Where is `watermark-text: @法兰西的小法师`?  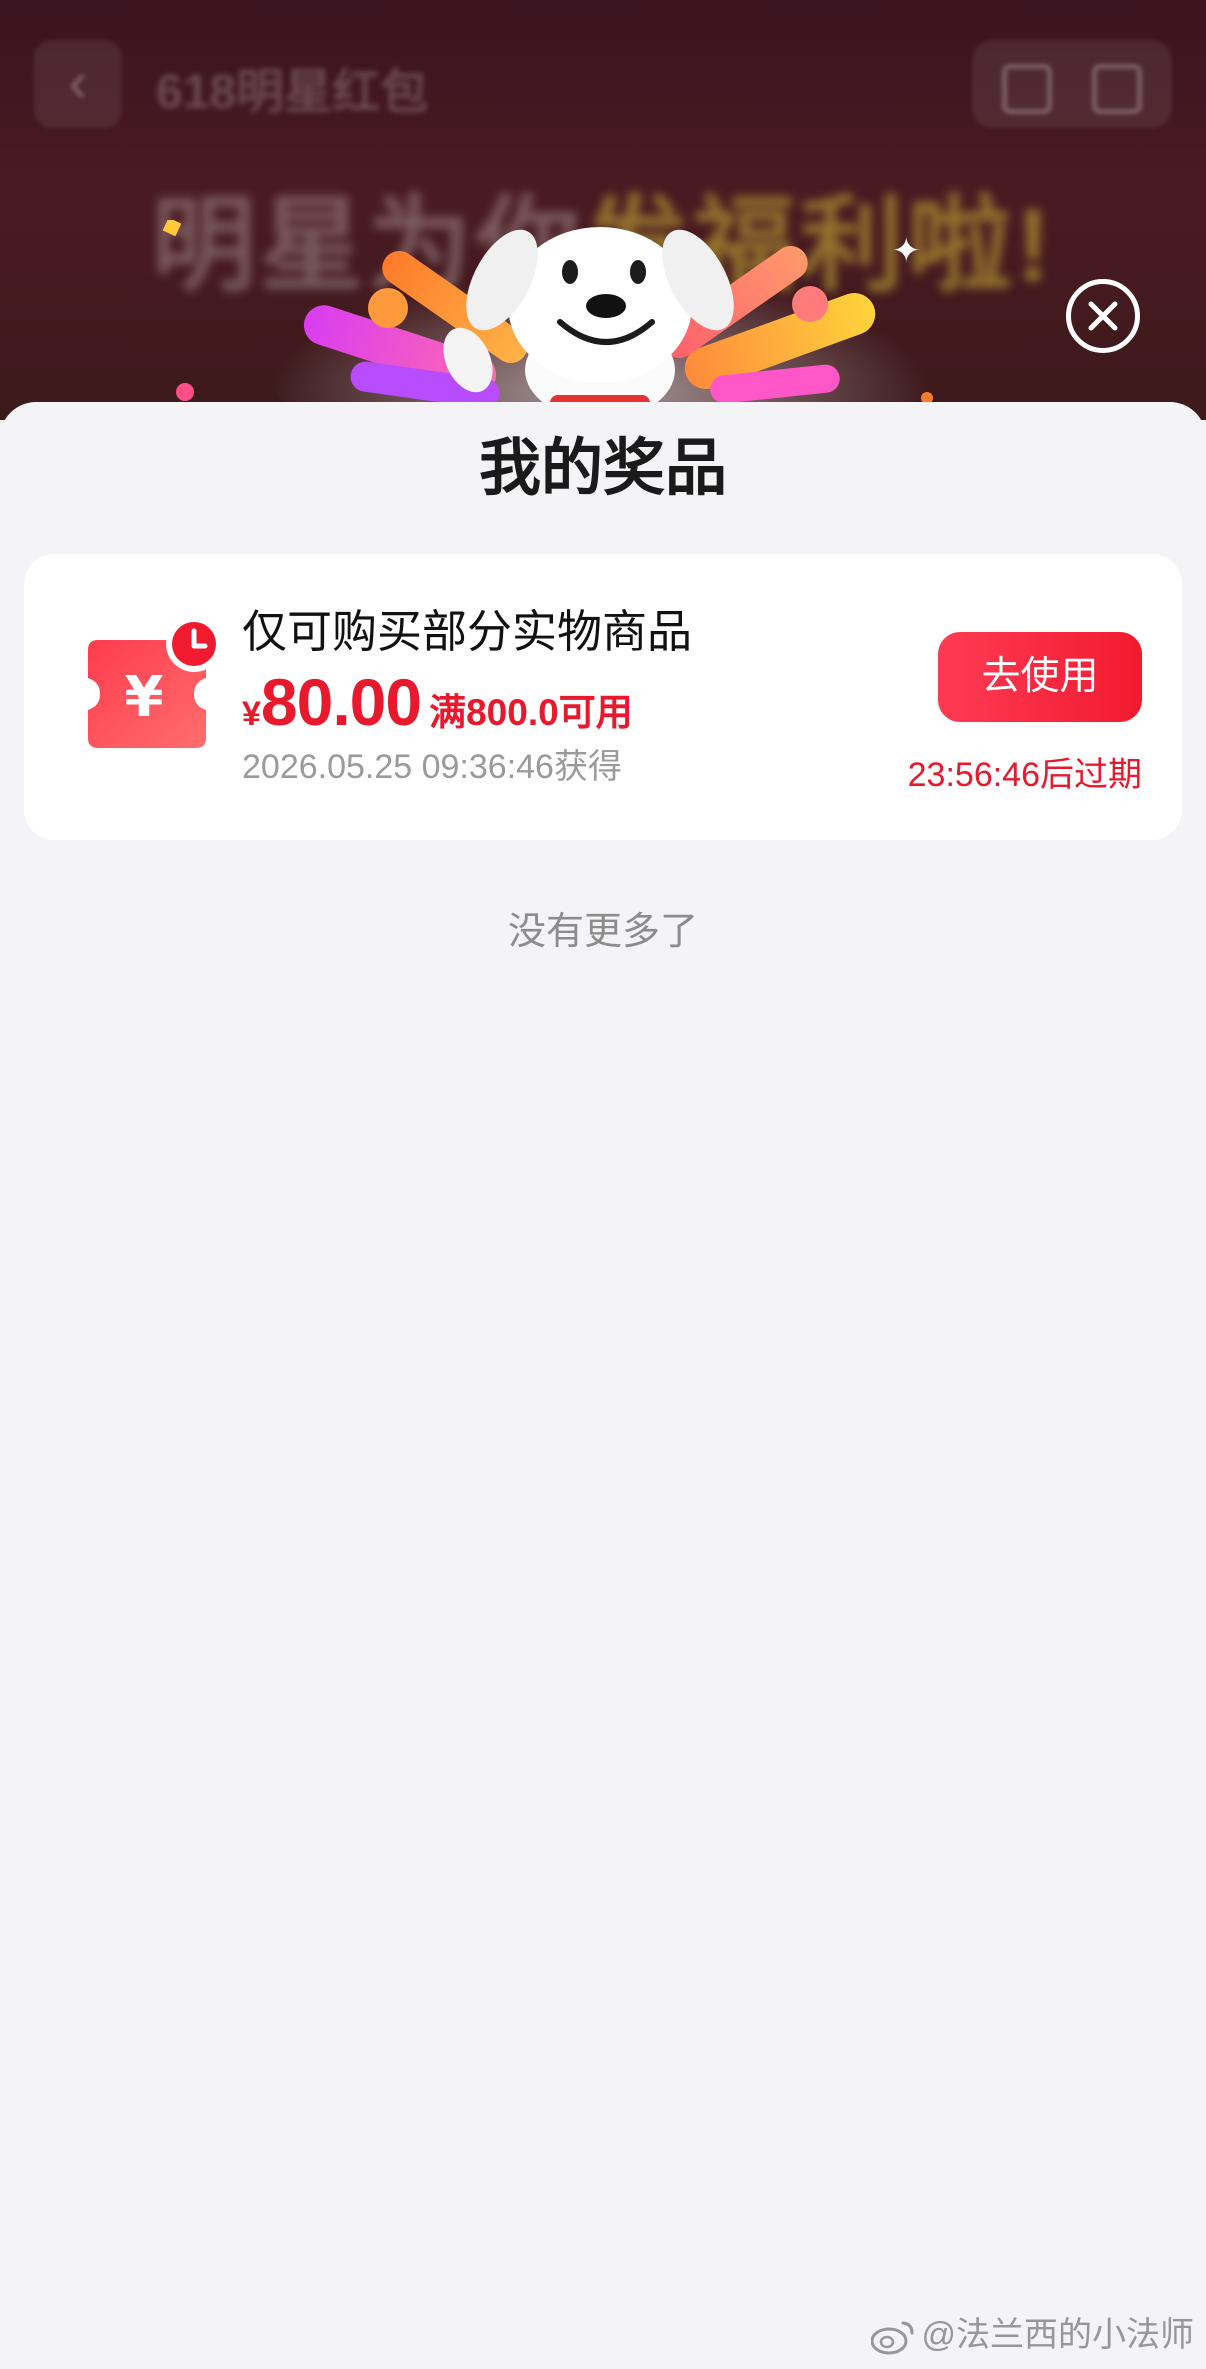
watermark-text: @法兰西的小法师 is located at coordinates (1057, 2335).